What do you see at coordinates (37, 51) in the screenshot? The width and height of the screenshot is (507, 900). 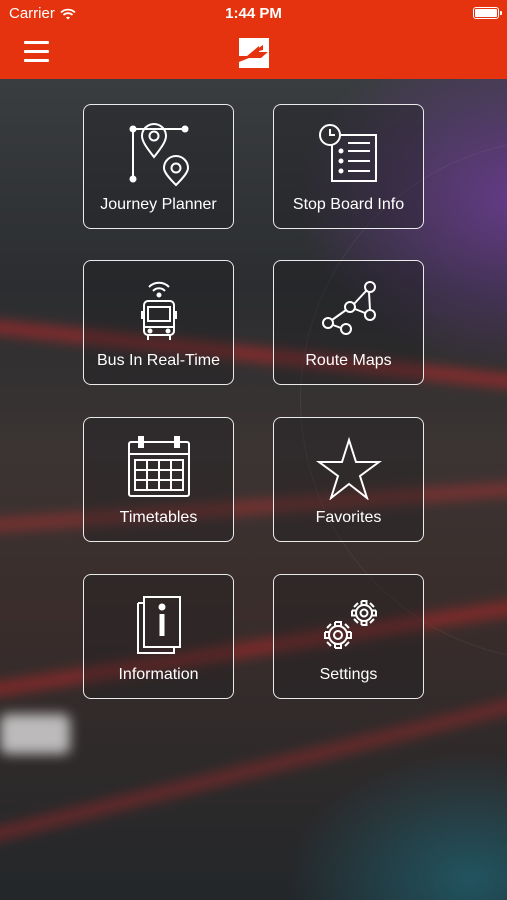 I see `hamburger-menu-icon` at bounding box center [37, 51].